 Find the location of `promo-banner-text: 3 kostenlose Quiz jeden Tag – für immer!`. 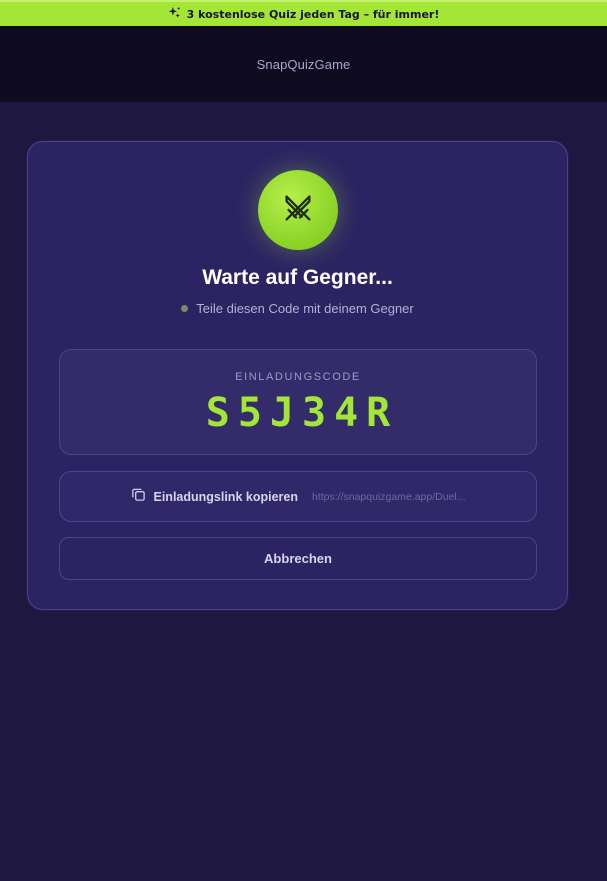

promo-banner-text: 3 kostenlose Quiz jeden Tag – für immer! is located at coordinates (313, 14).